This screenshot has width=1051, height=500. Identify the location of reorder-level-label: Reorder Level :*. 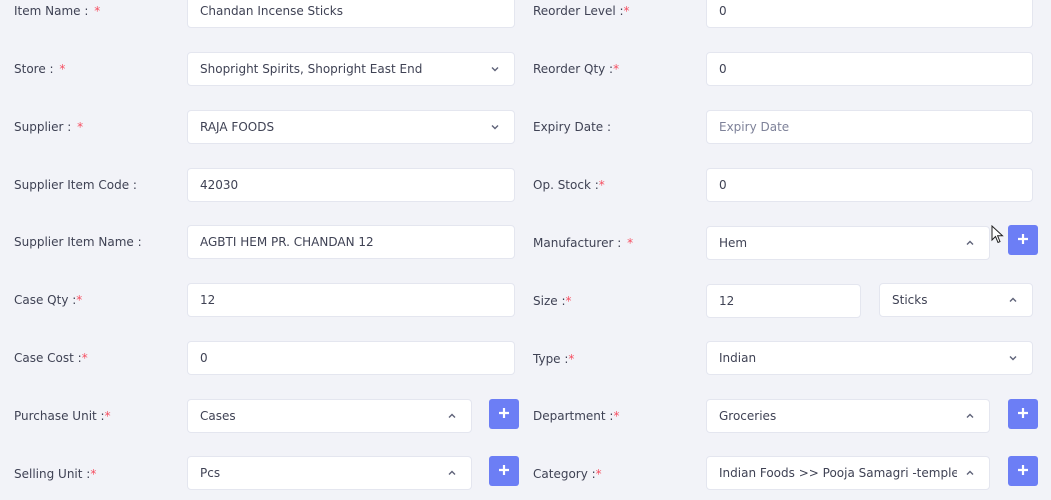
(581, 11).